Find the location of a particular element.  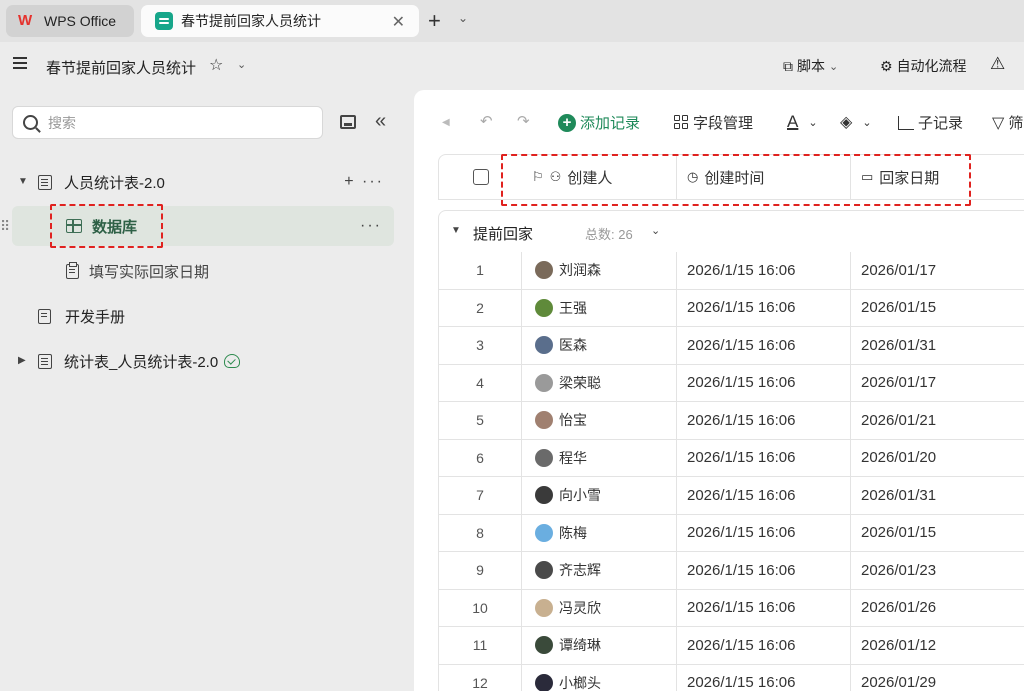

back-icon: ◀ is located at coordinates (446, 122).